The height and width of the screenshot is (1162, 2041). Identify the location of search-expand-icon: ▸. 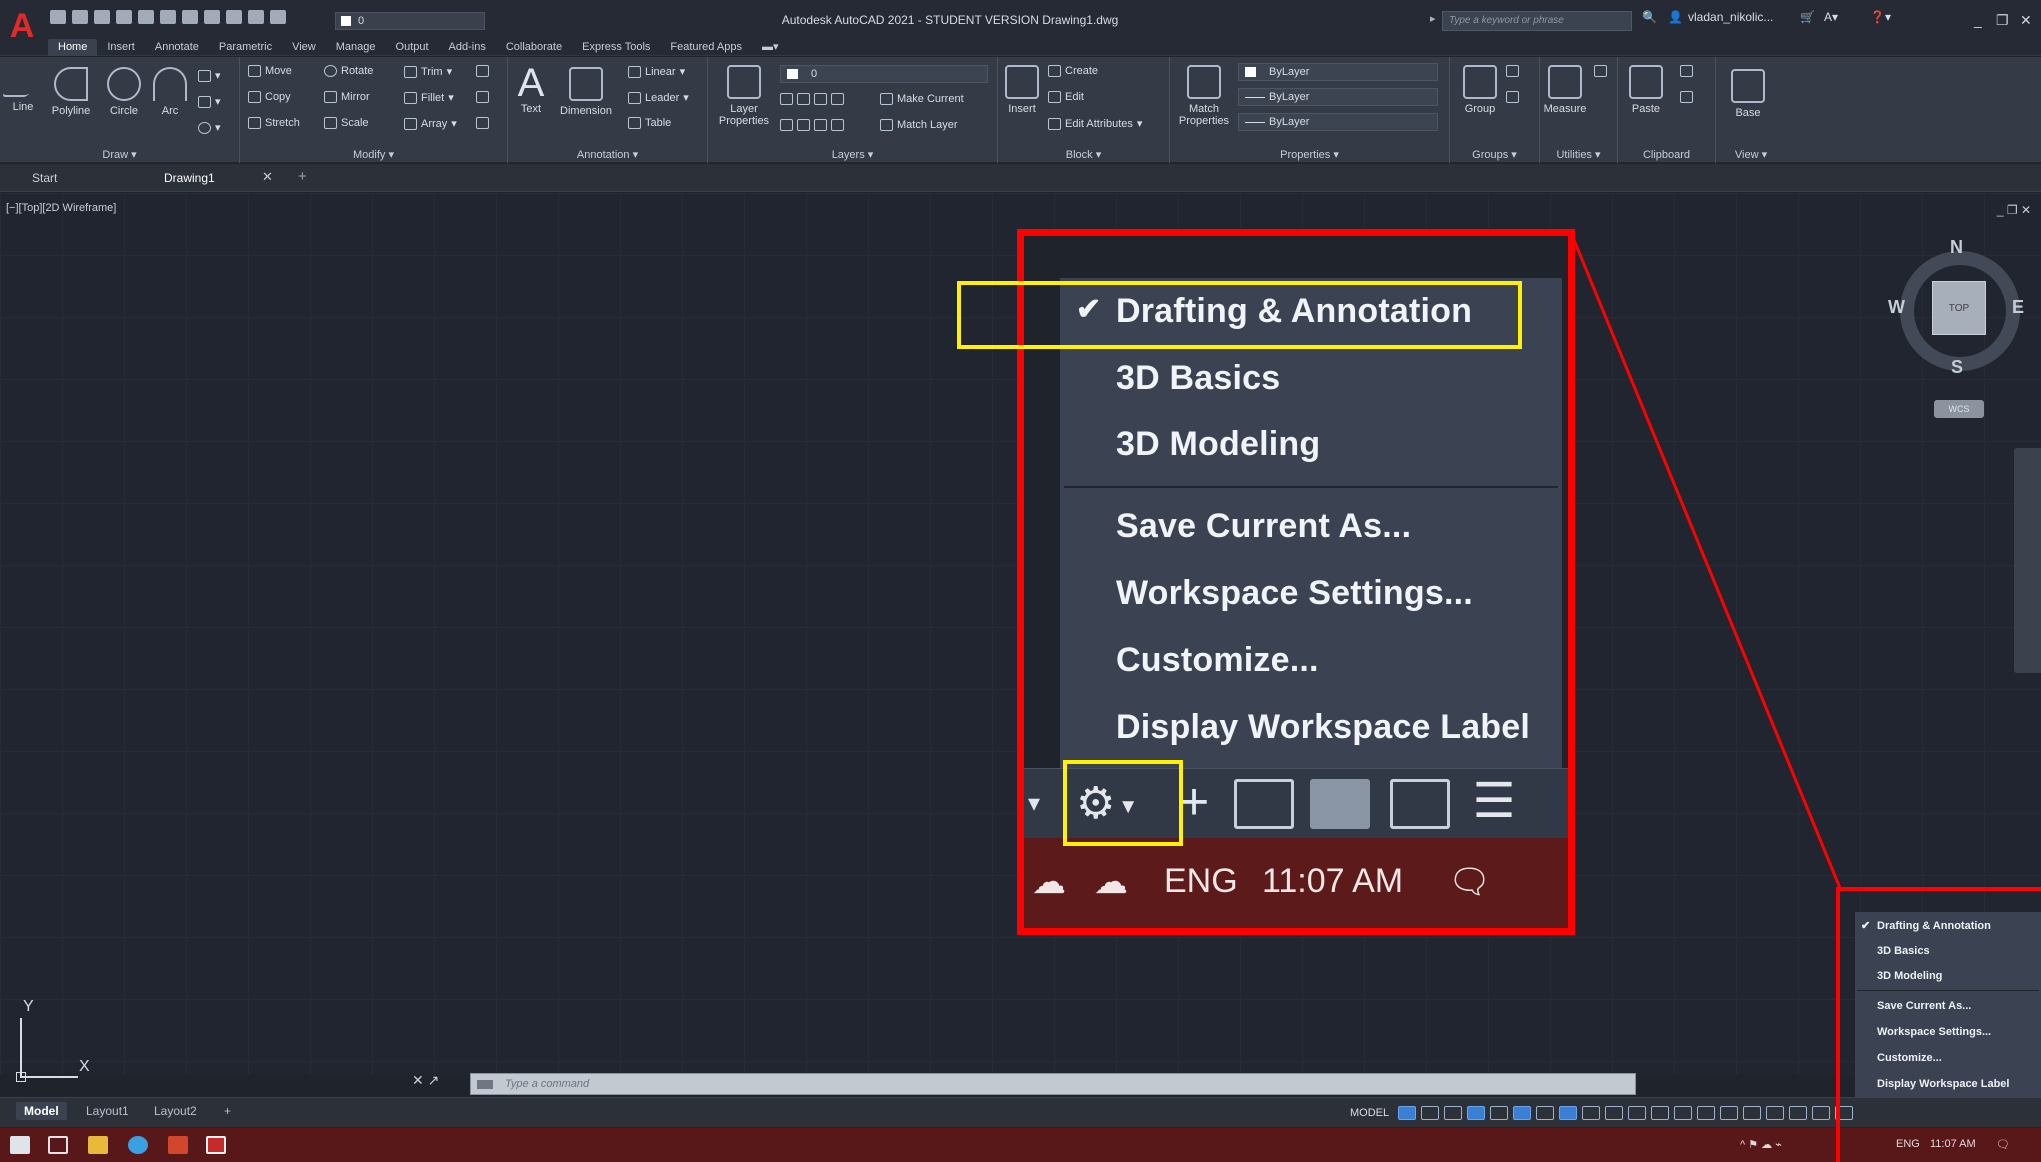
(1433, 18).